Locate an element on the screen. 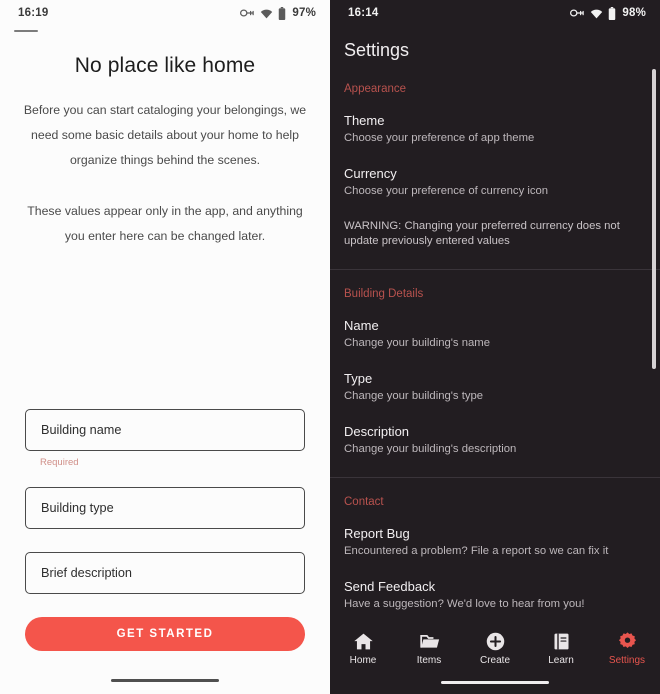  drag-handle is located at coordinates (26, 31).